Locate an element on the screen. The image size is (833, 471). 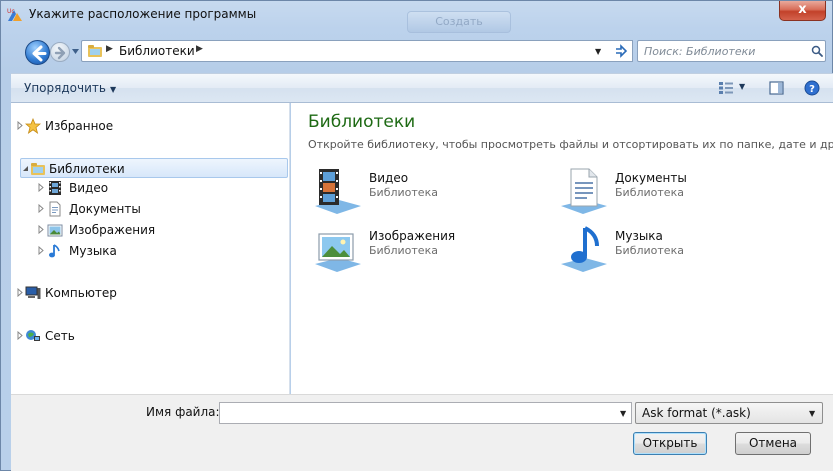
collapse-arrow-icon is located at coordinates (26, 168).